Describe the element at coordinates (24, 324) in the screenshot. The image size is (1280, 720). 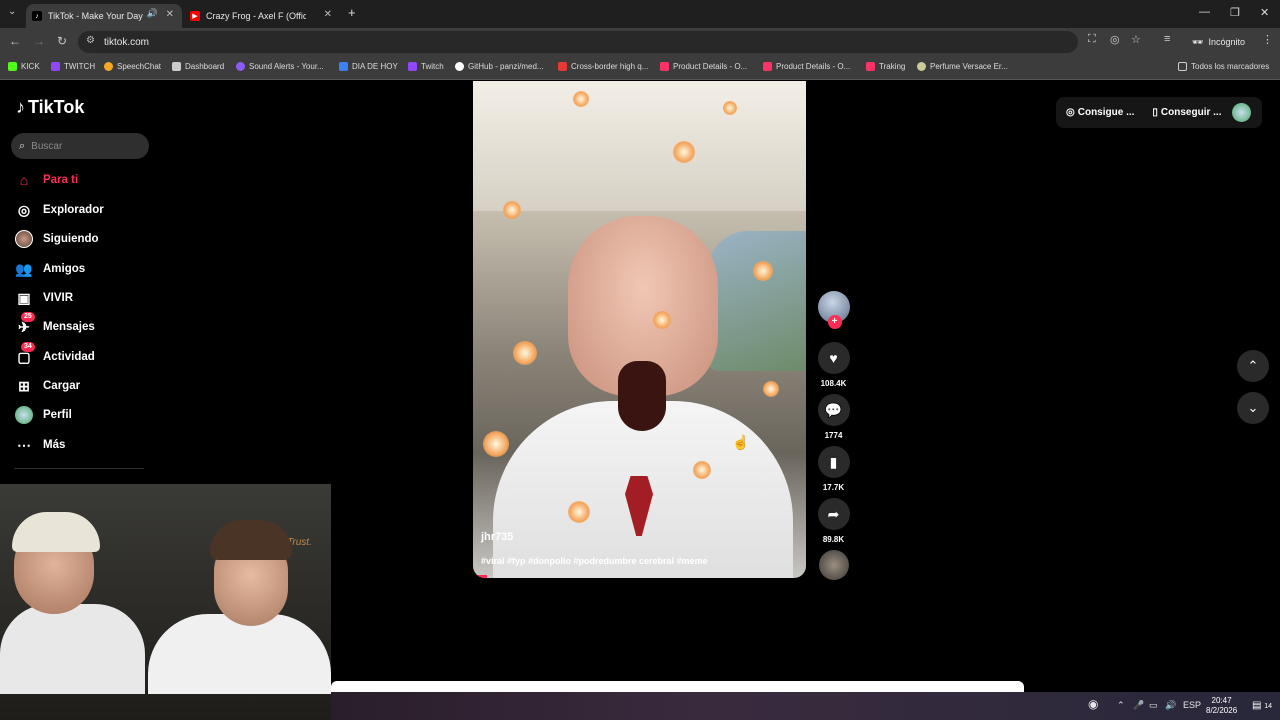
I see `messages-icon: ✈ 25` at that location.